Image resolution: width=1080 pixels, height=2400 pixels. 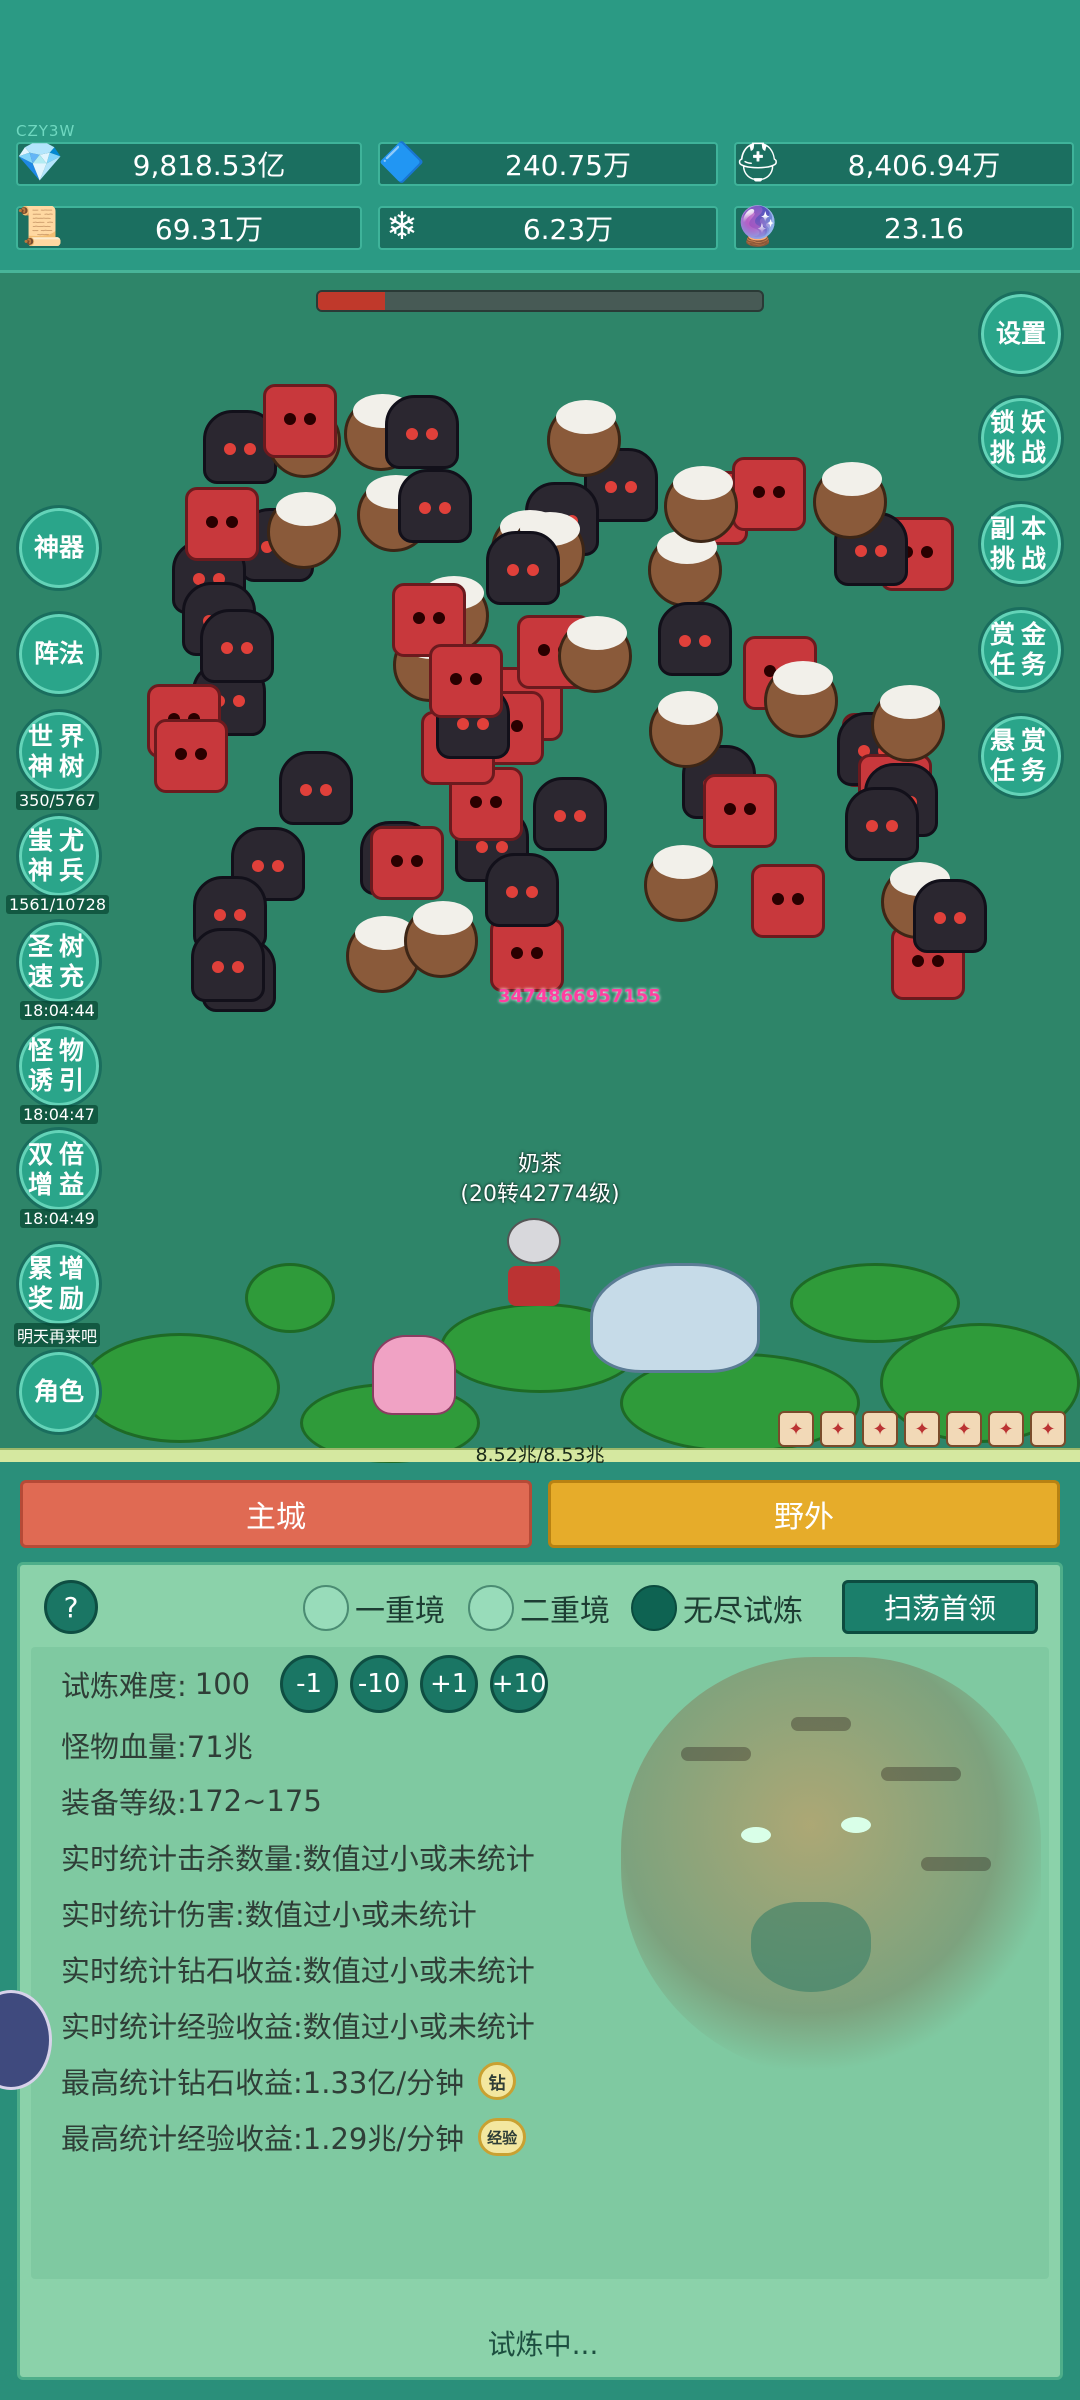 What do you see at coordinates (157, 1745) in the screenshot?
I see `stat-row: 怪物血量: 71兆` at bounding box center [157, 1745].